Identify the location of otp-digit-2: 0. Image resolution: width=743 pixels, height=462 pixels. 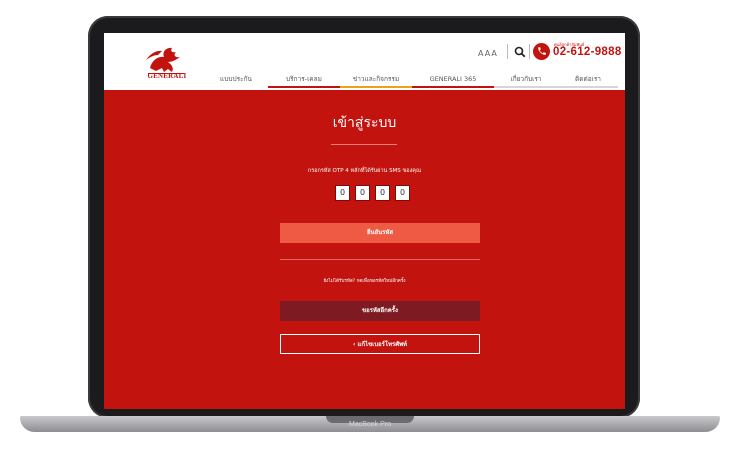
(362, 193).